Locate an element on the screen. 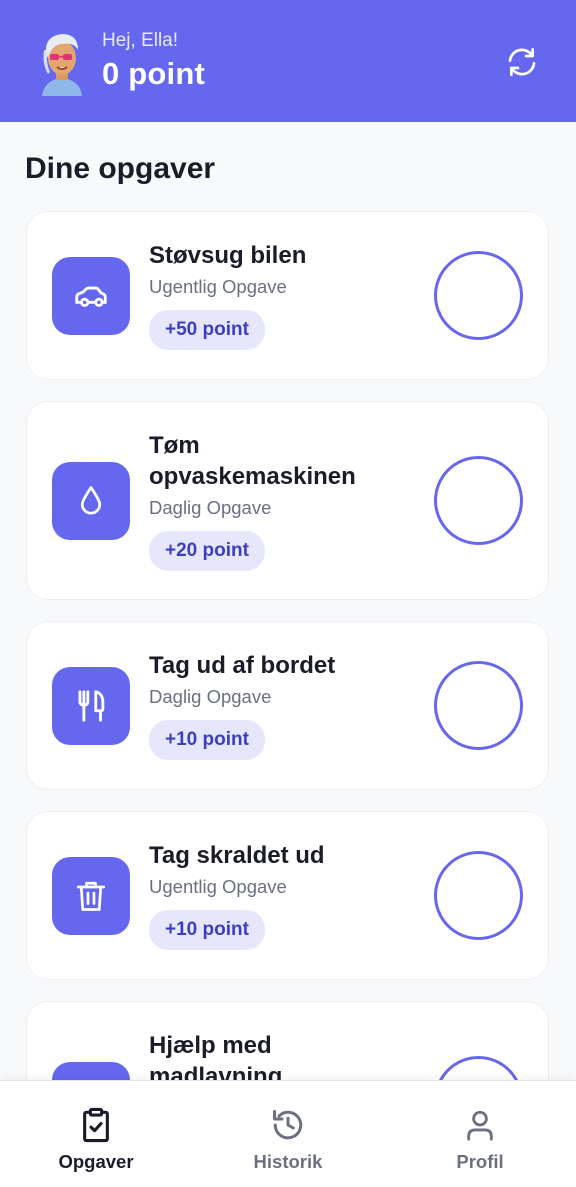  history-icon is located at coordinates (288, 1125).